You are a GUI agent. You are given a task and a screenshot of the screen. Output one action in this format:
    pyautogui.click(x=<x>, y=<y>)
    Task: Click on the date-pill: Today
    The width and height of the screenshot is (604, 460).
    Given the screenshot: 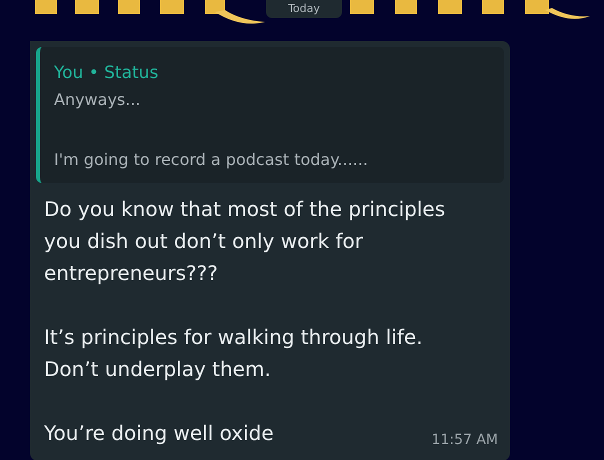 What is the action you would take?
    pyautogui.click(x=304, y=9)
    